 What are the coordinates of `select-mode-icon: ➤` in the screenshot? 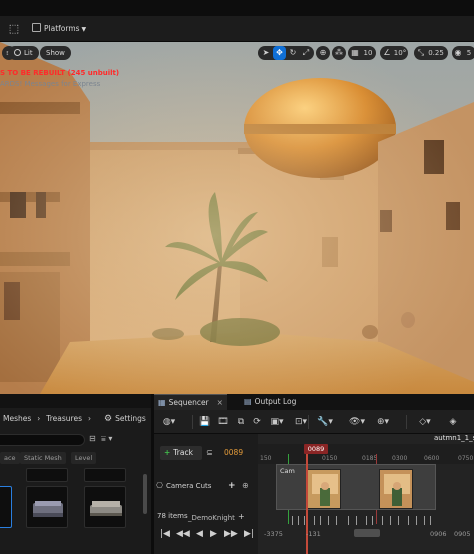 It's located at (266, 53).